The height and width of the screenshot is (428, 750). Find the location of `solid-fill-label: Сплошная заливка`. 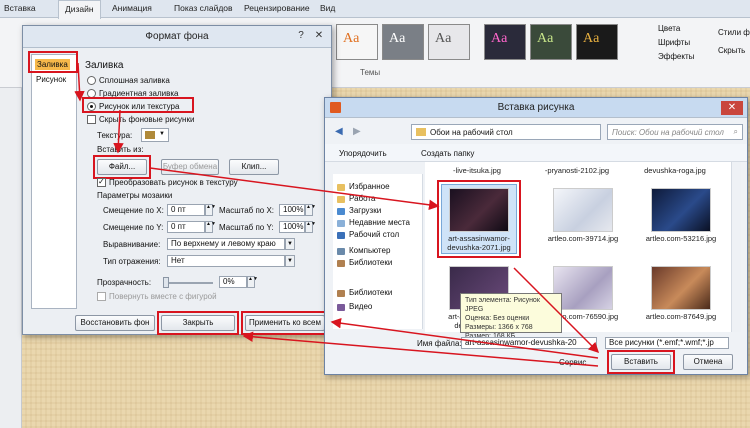

solid-fill-label: Сплошная заливка is located at coordinates (134, 80).